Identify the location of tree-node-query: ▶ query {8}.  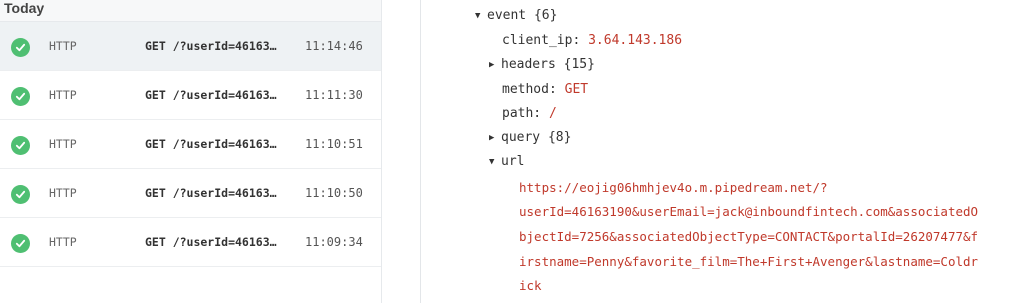
(530, 138).